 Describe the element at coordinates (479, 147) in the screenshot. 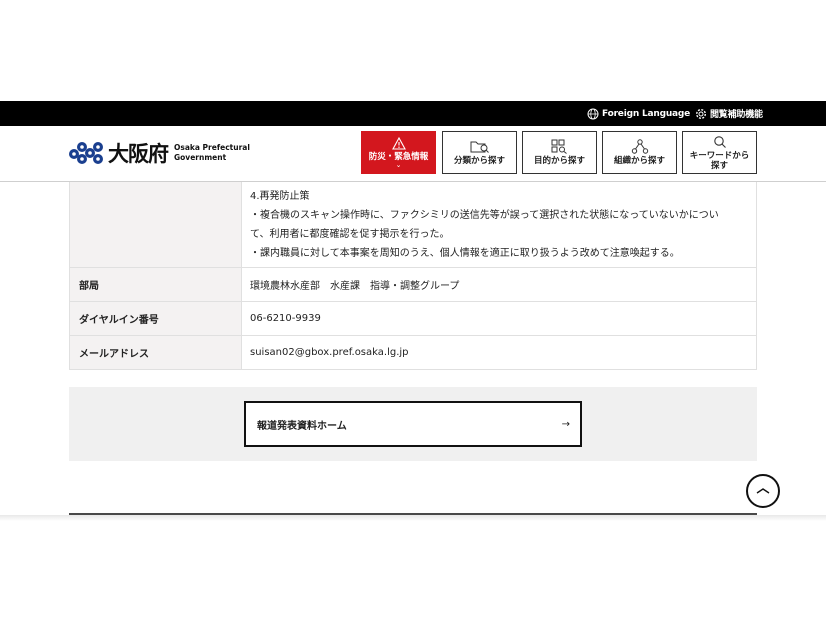

I see `folder-search-icon` at that location.